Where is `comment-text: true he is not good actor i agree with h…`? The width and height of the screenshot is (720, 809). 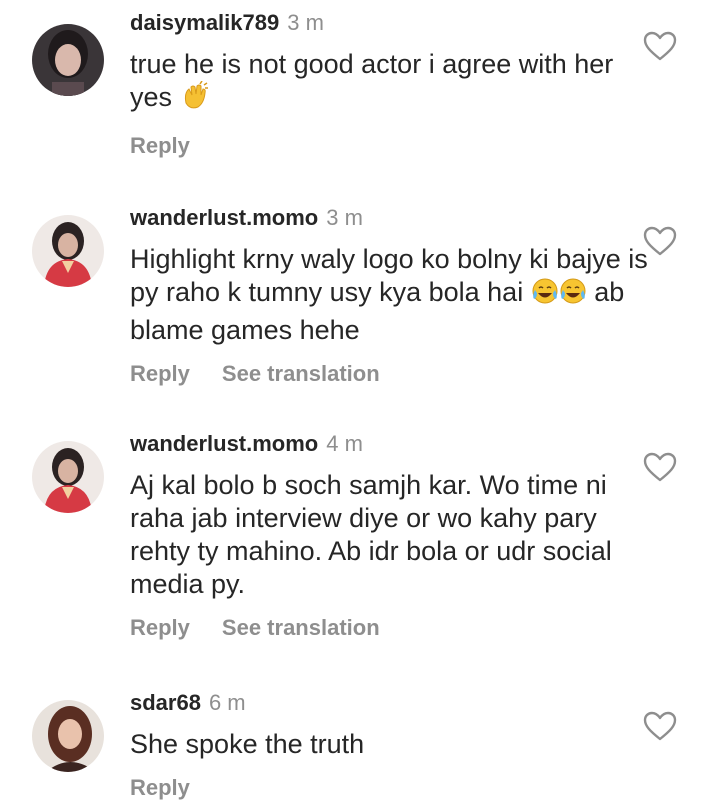 comment-text: true he is not good actor i agree with h… is located at coordinates (390, 83).